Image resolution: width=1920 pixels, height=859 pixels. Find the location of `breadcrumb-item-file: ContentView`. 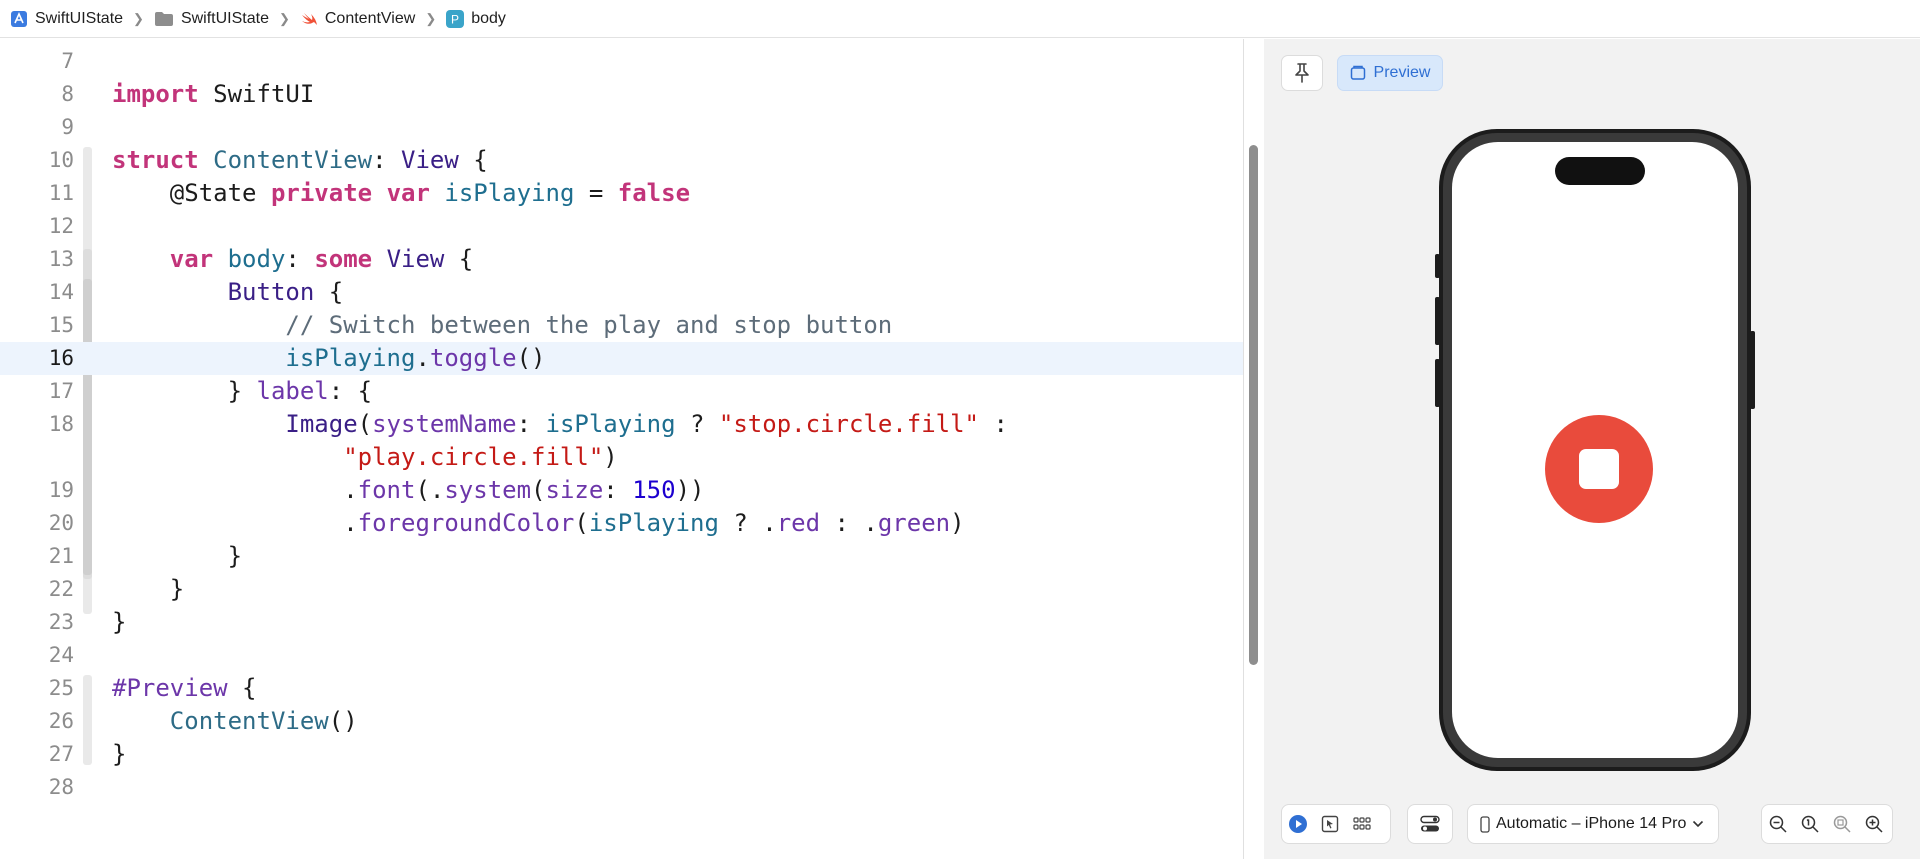

breadcrumb-item-file: ContentView is located at coordinates (357, 19).